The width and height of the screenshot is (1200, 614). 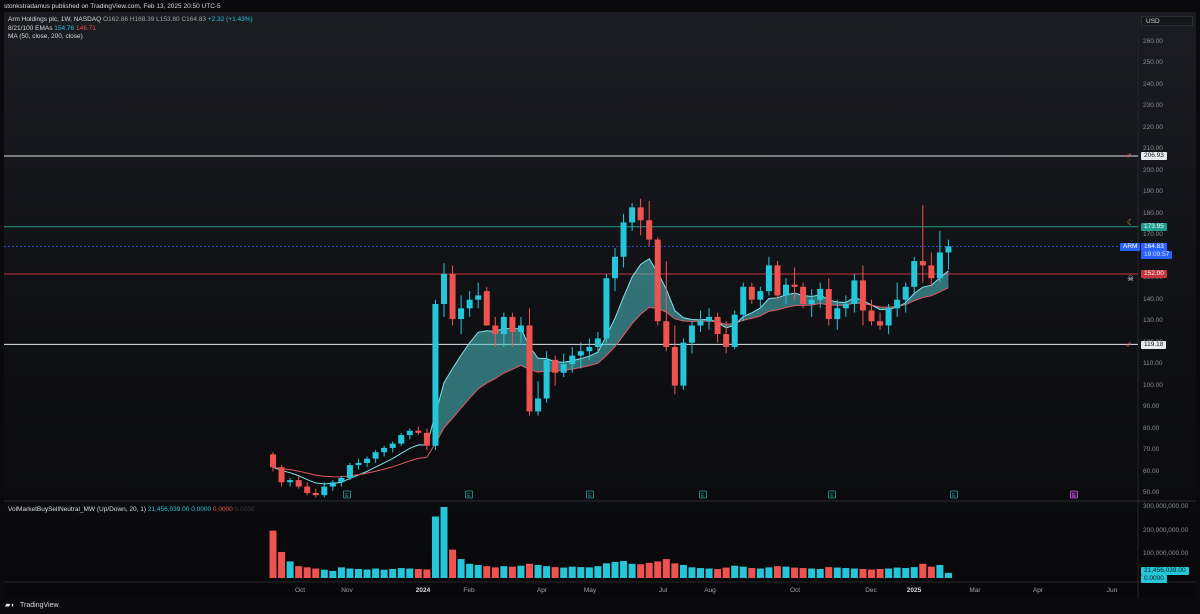 I want to click on time-tick-label: 2025, so click(x=914, y=590).